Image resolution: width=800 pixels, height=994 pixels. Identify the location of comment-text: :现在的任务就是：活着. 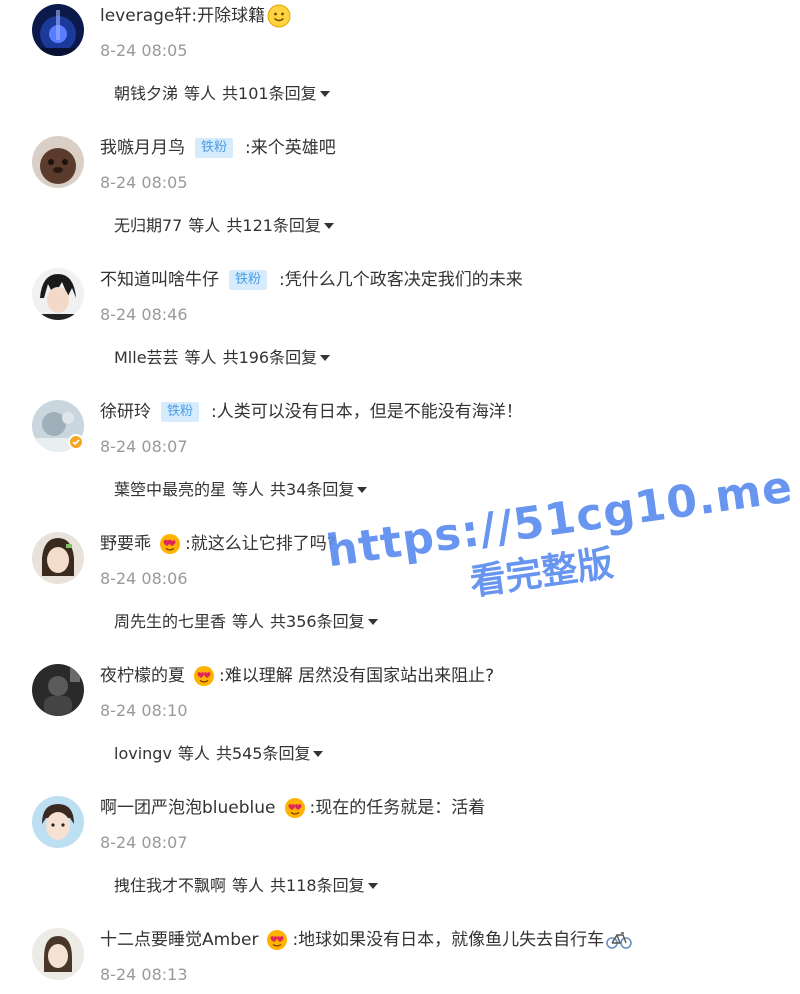
(397, 808).